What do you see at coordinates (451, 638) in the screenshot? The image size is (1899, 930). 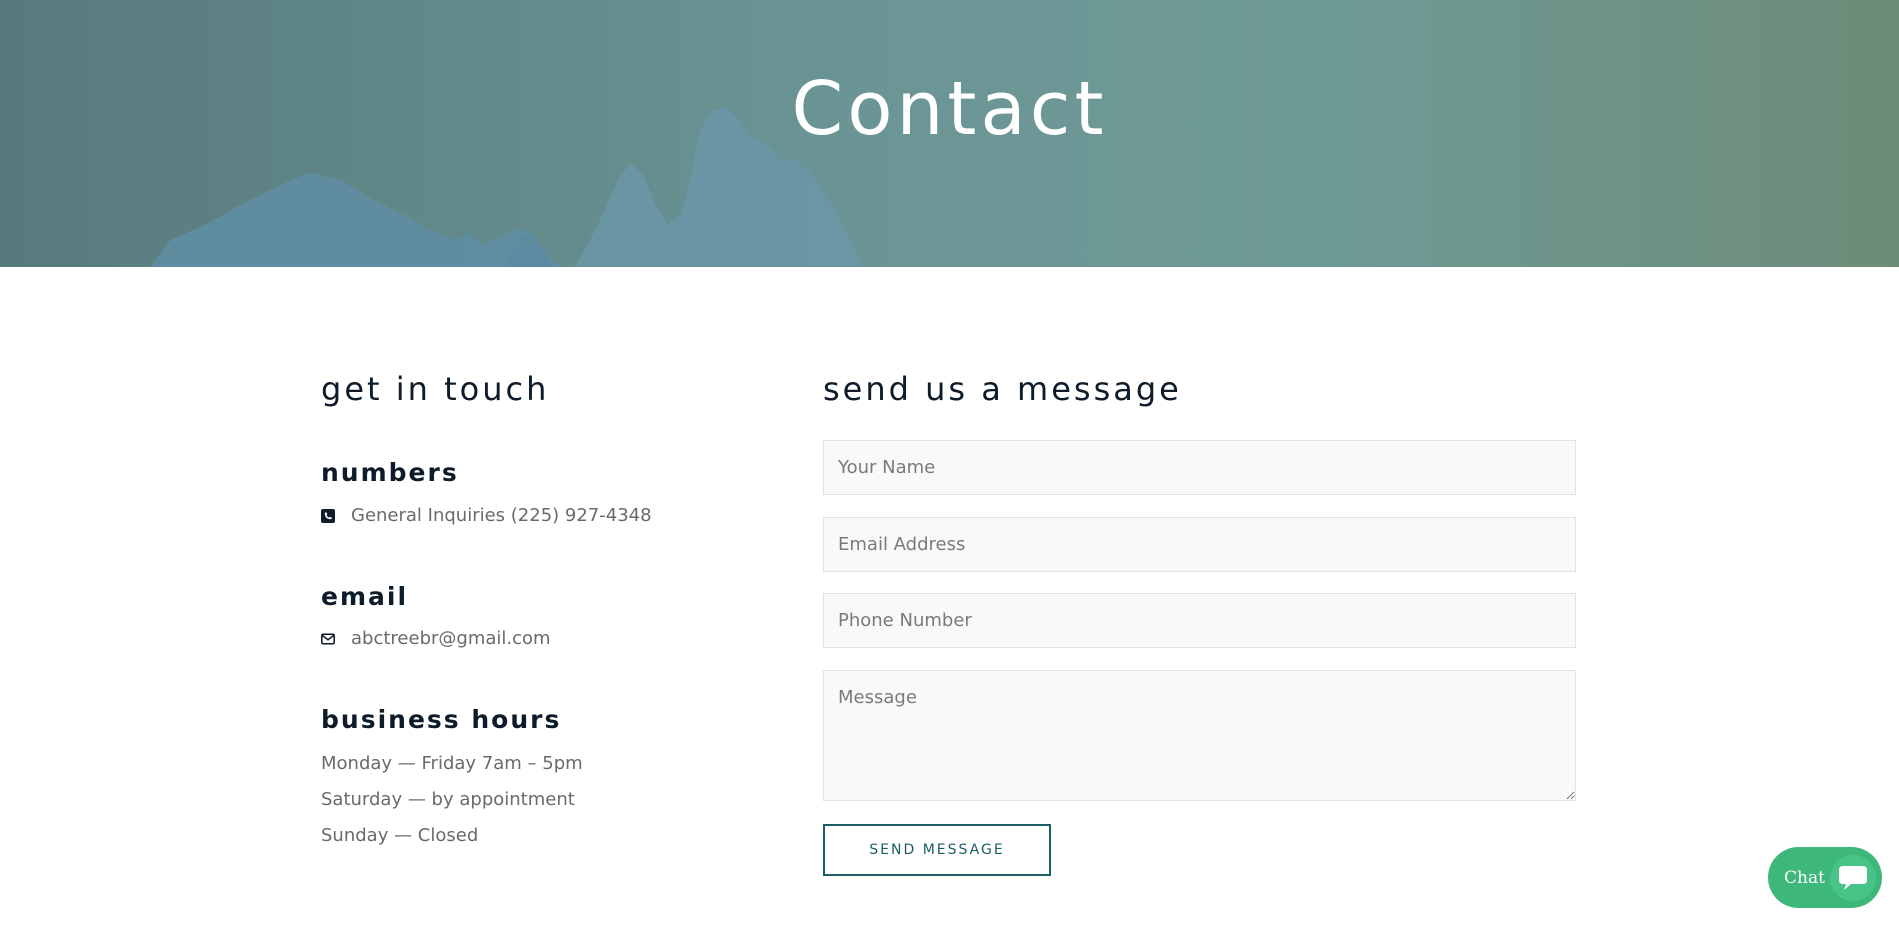 I see `email-link: abctreebr@gmail.com` at bounding box center [451, 638].